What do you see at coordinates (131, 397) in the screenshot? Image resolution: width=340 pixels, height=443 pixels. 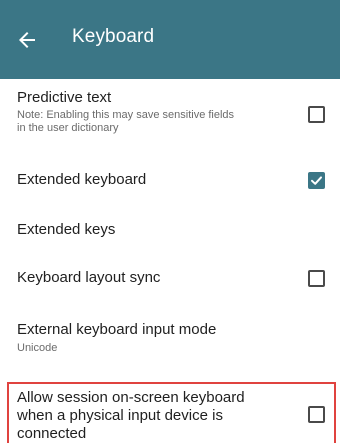 I see `setting-label: Allow session on-screen keyboard` at bounding box center [131, 397].